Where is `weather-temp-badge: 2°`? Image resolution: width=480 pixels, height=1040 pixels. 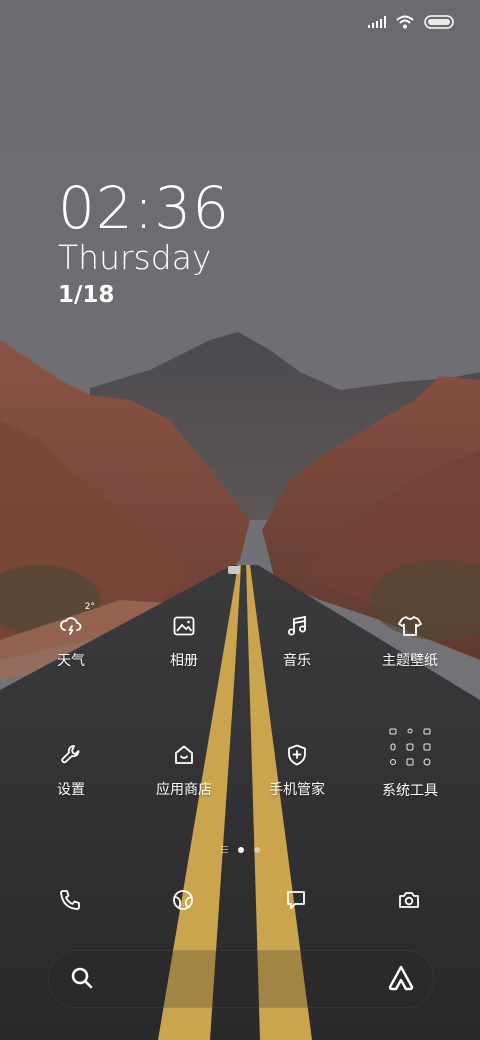
weather-temp-badge: 2° is located at coordinates (89, 607).